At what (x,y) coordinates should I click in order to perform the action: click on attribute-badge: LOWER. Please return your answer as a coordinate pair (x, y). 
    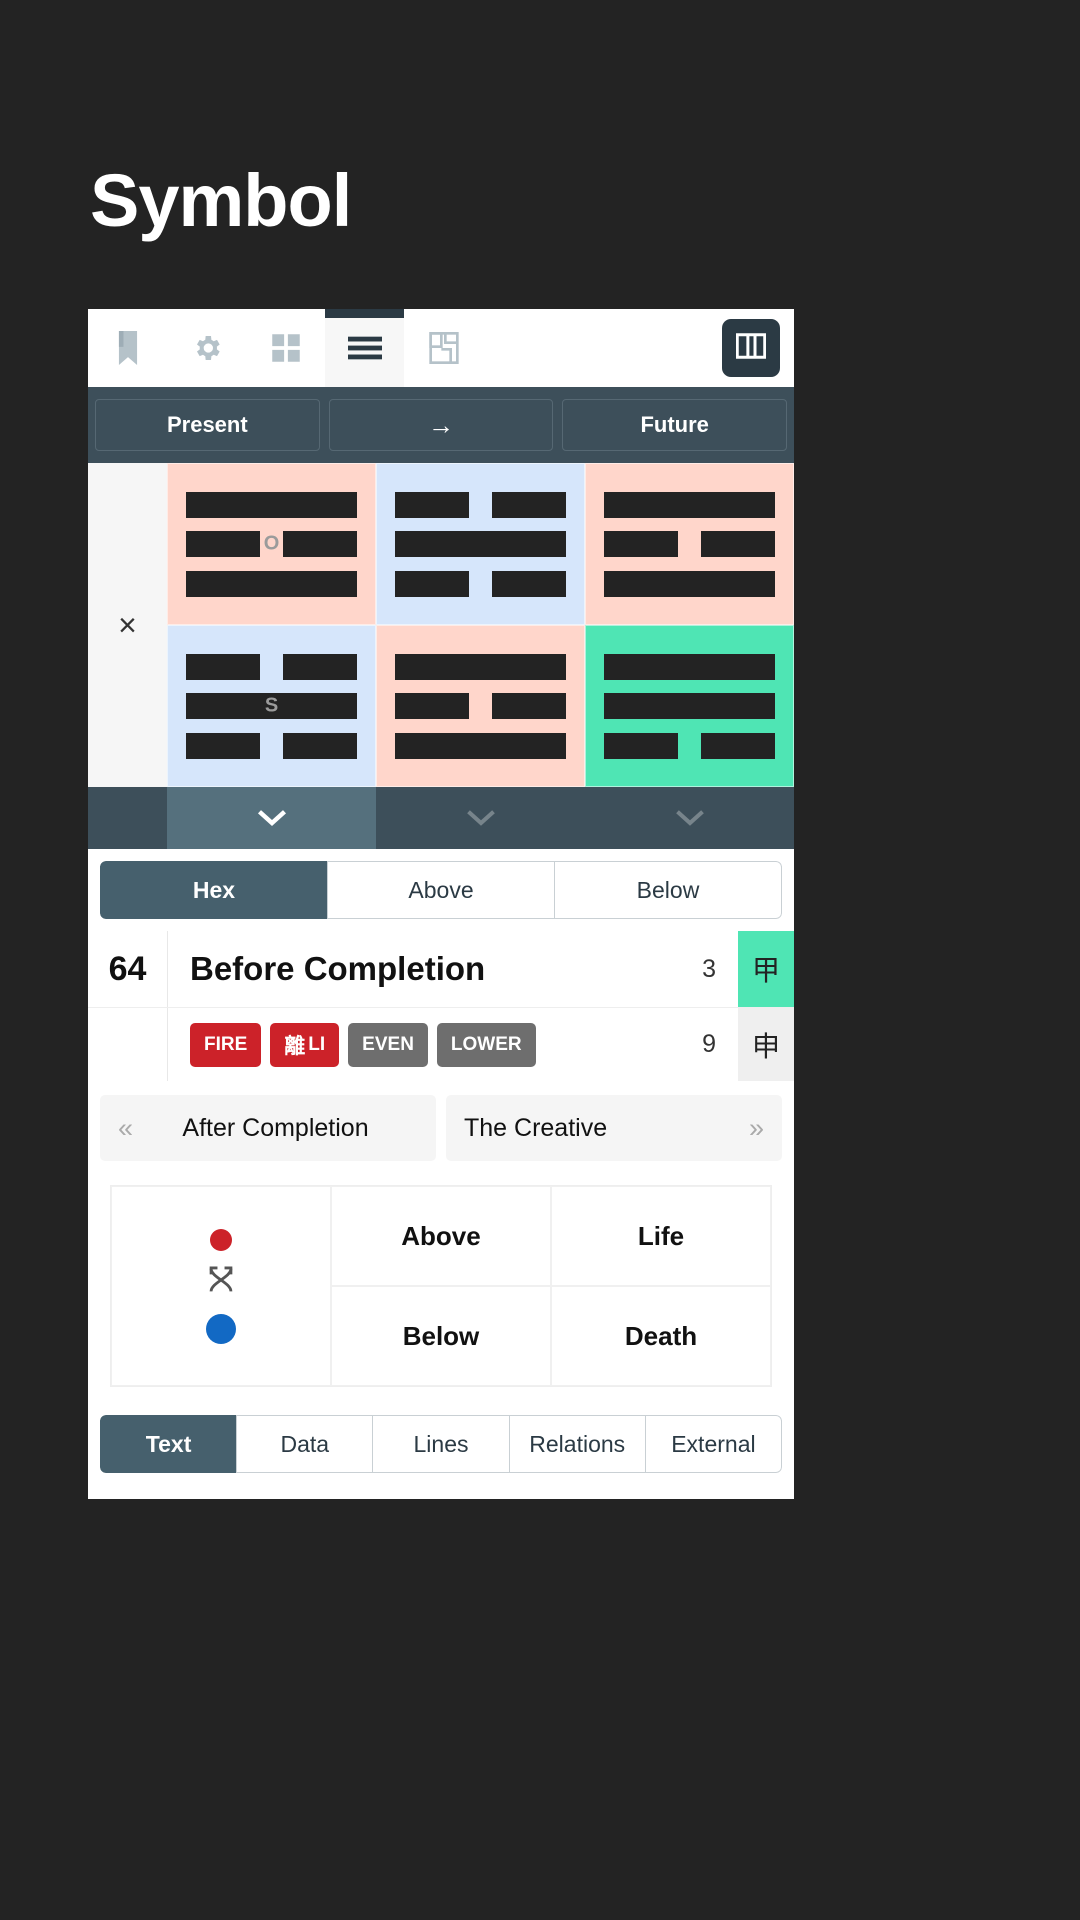
    Looking at the image, I should click on (486, 1044).